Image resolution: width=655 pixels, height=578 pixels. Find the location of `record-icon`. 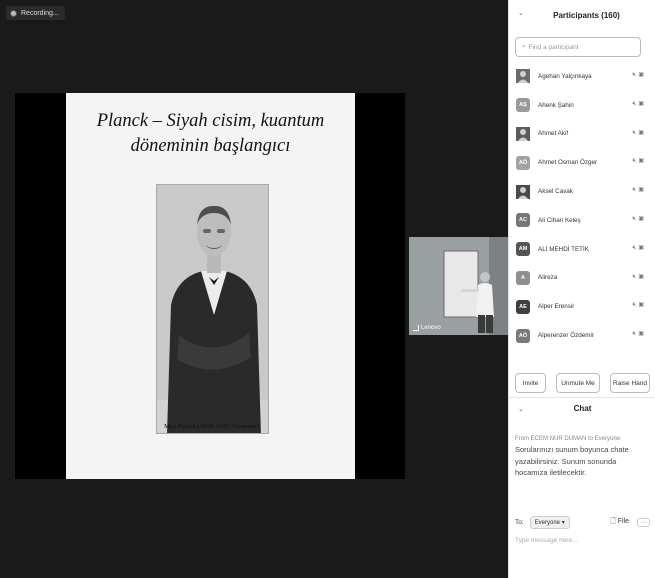

record-icon is located at coordinates (13, 13).